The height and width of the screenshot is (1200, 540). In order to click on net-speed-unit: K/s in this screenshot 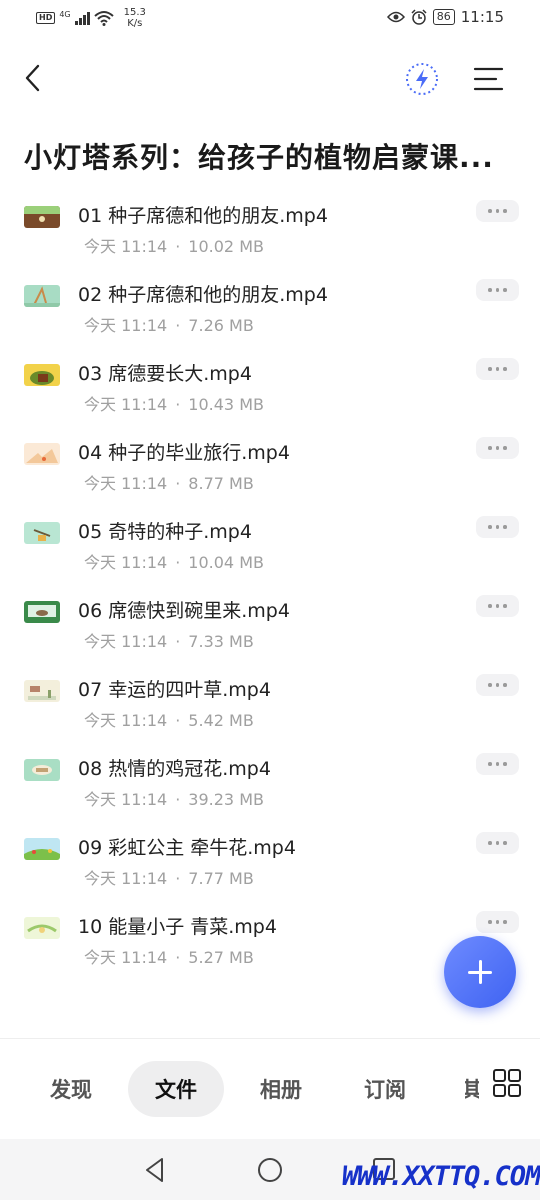, I will do `click(135, 23)`.